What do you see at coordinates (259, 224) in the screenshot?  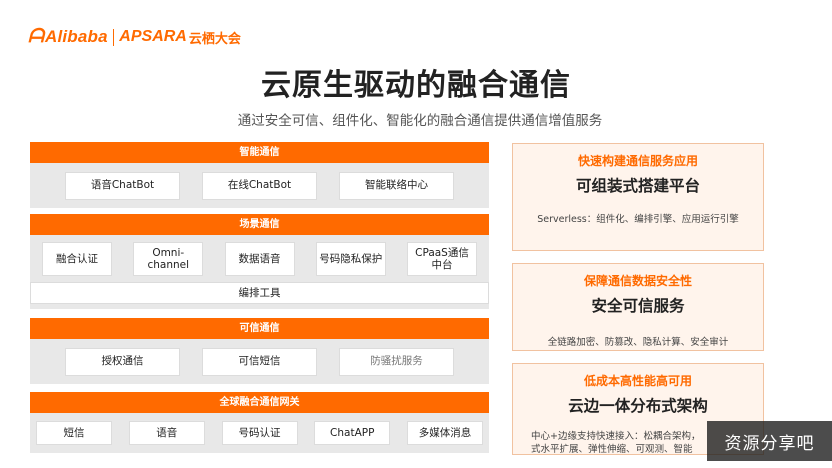 I see `section-title: 场景通信` at bounding box center [259, 224].